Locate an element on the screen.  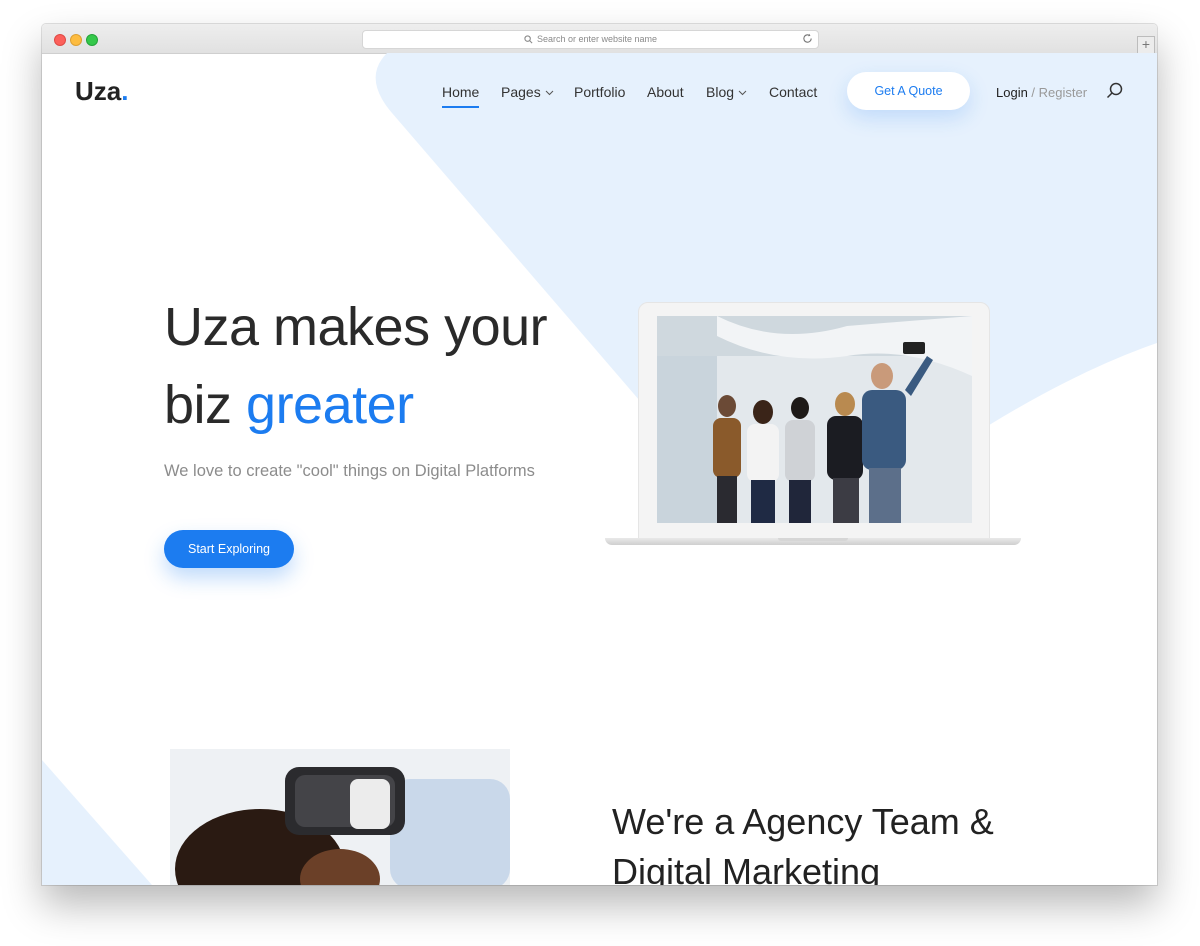
maximize-window-button is located at coordinates (92, 40).